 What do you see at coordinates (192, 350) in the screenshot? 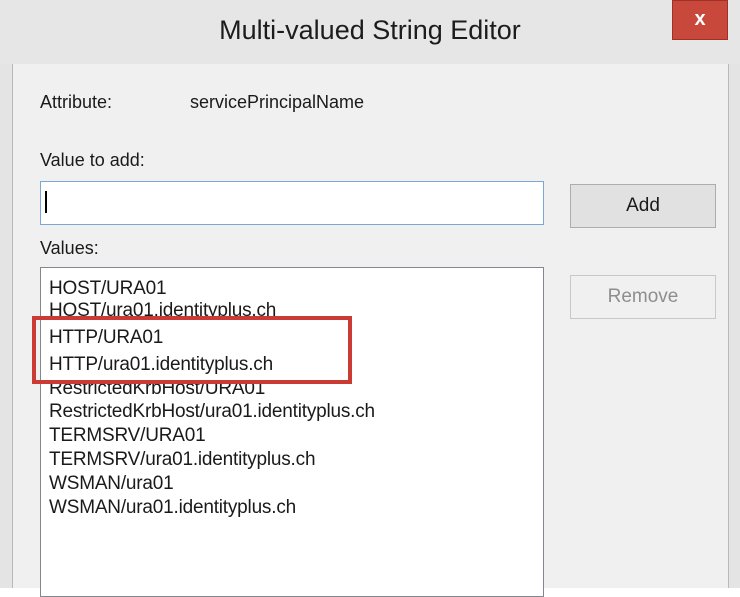
I see `highlight-box` at bounding box center [192, 350].